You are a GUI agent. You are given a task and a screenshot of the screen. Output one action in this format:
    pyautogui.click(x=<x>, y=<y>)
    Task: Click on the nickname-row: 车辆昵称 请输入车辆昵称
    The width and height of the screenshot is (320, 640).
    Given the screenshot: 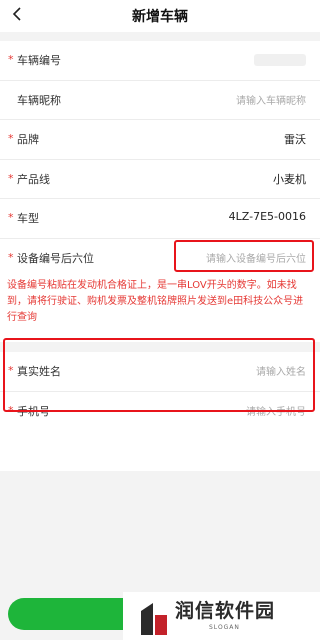 What is the action you would take?
    pyautogui.click(x=160, y=100)
    